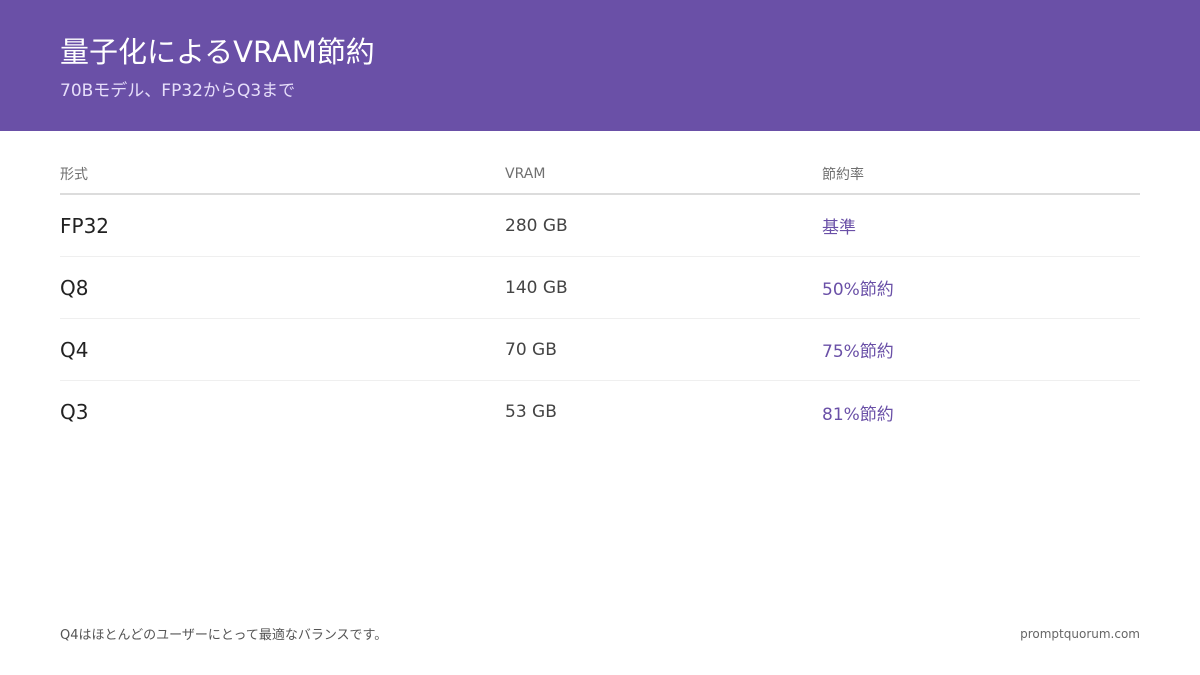  Describe the element at coordinates (858, 352) in the screenshot. I see `savings-cell: 75%節約` at that location.